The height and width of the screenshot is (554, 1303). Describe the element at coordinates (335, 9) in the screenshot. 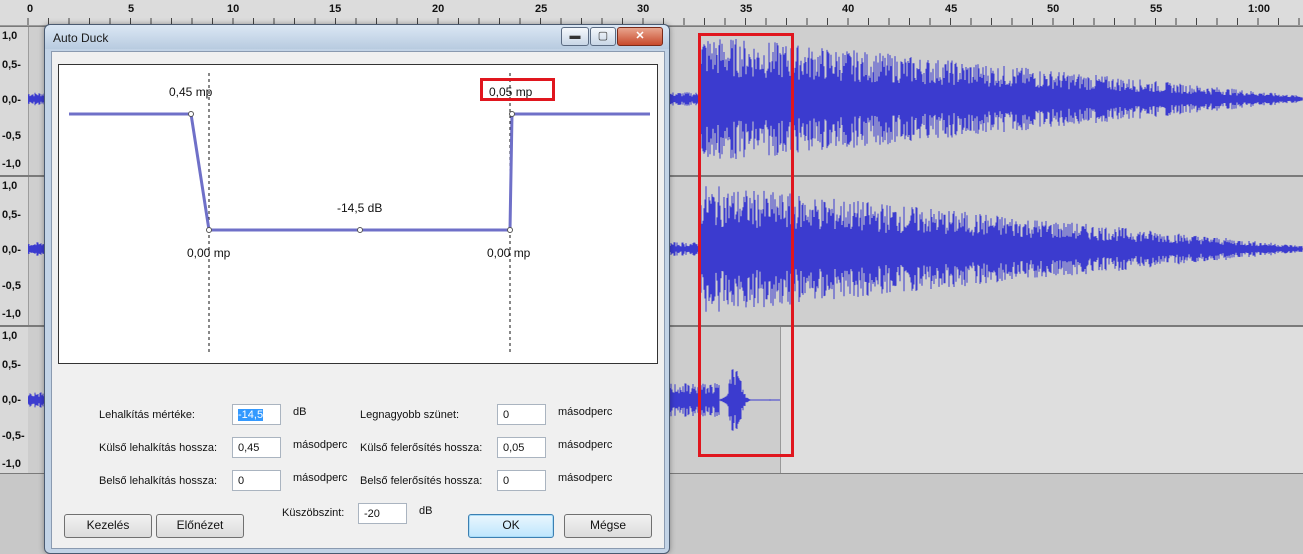

I see `tick-label: 15` at that location.